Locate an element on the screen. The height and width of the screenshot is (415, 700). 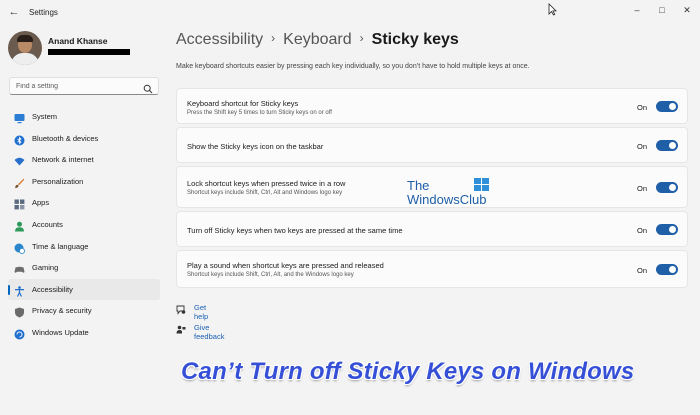
sidebar-item-accounts: Accounts is located at coordinates (84, 225).